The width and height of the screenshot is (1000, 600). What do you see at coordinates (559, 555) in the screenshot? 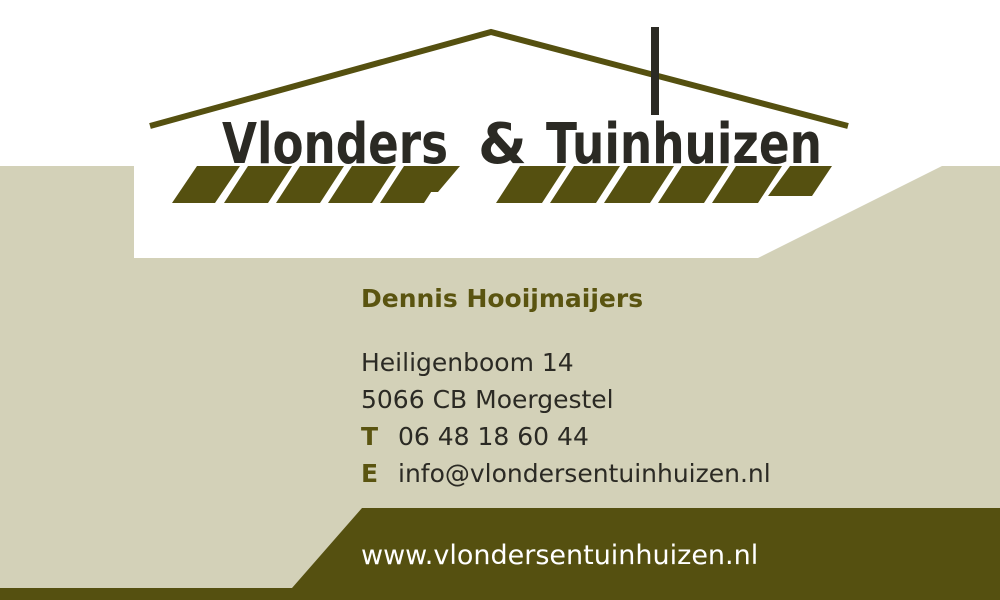
I see `website-link: www.vlondersentuinhuizen.nl` at bounding box center [559, 555].